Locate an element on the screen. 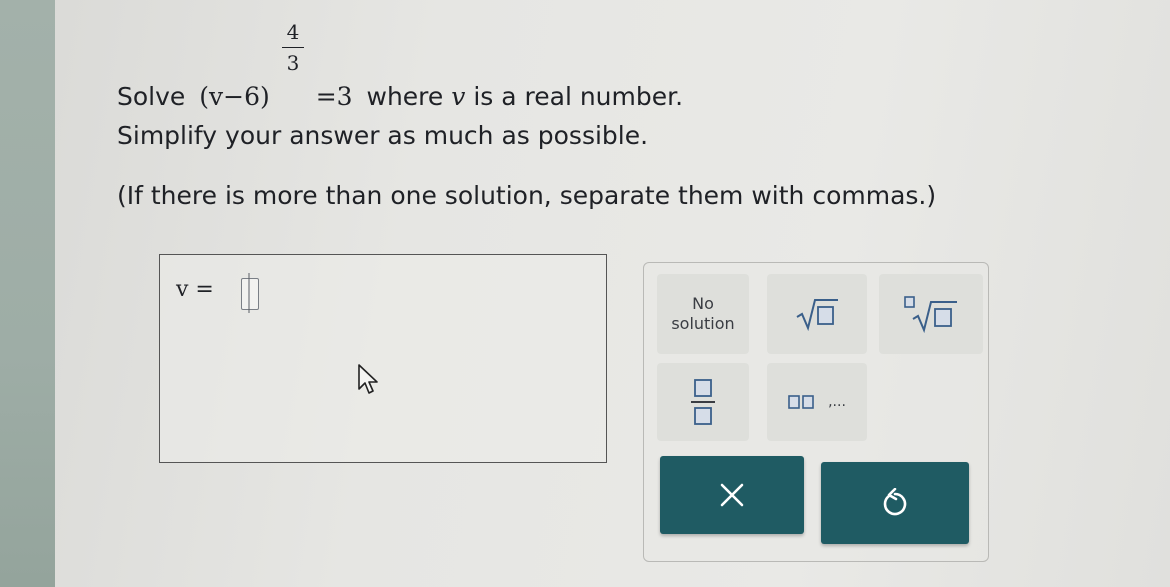 This screenshot has height=587, width=1170. equation-rhs: =3 is located at coordinates (334, 96).